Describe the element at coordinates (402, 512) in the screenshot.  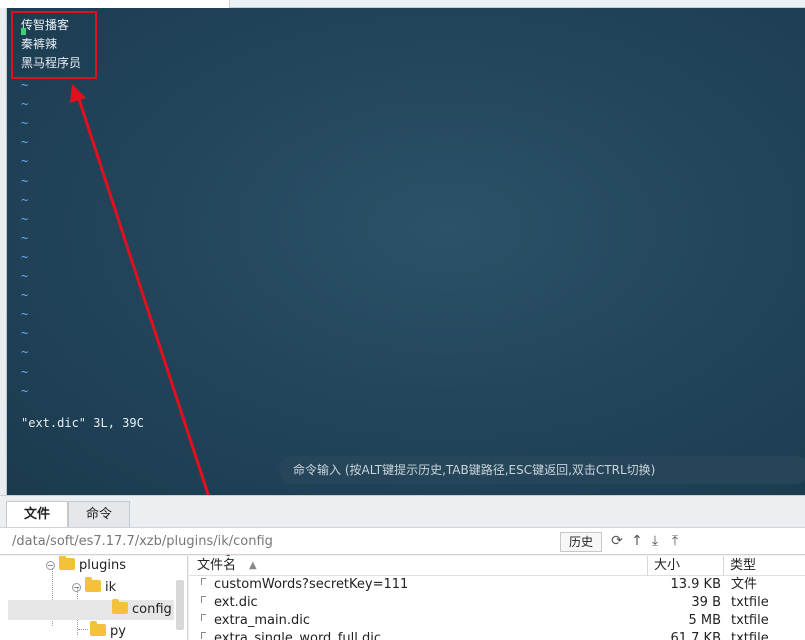
I see `bottom-tab-bar: 文件 命令` at that location.